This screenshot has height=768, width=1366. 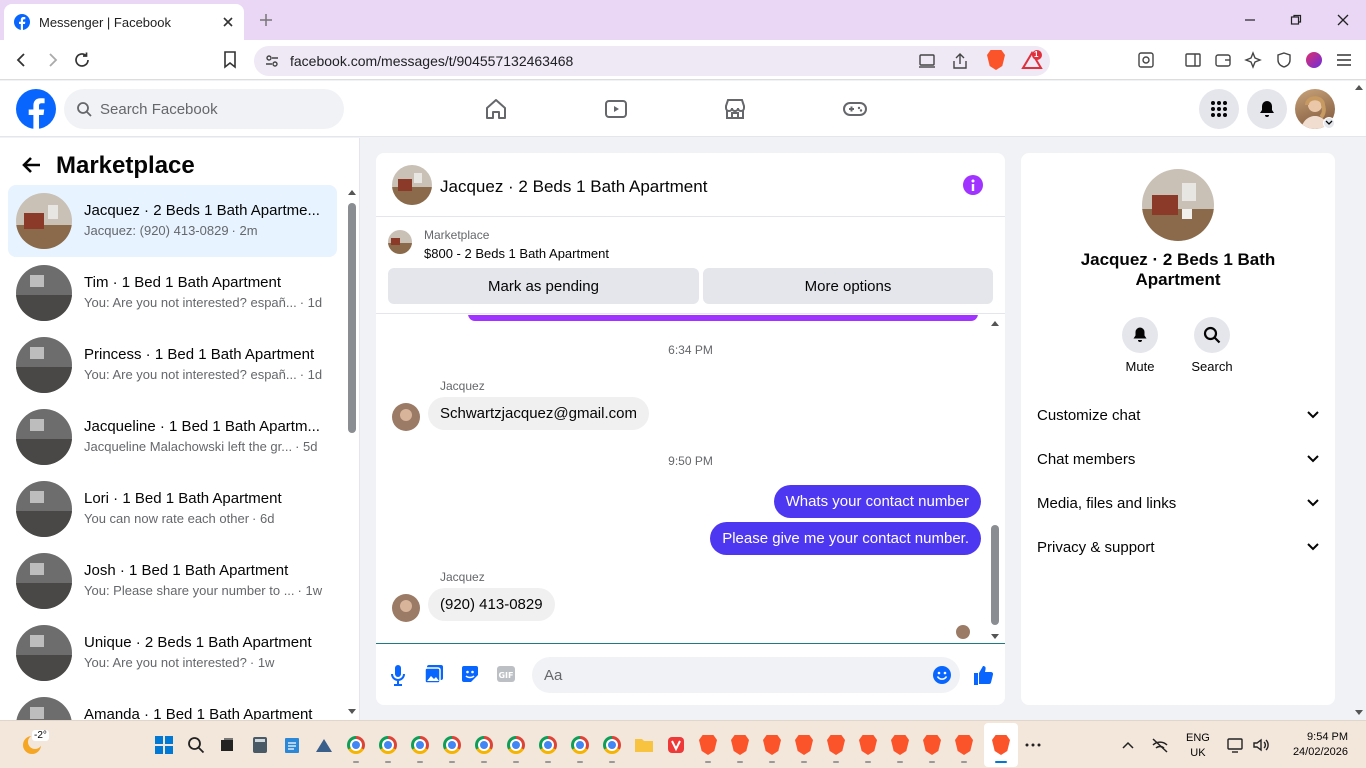 I want to click on volume-icon, so click(x=1261, y=745).